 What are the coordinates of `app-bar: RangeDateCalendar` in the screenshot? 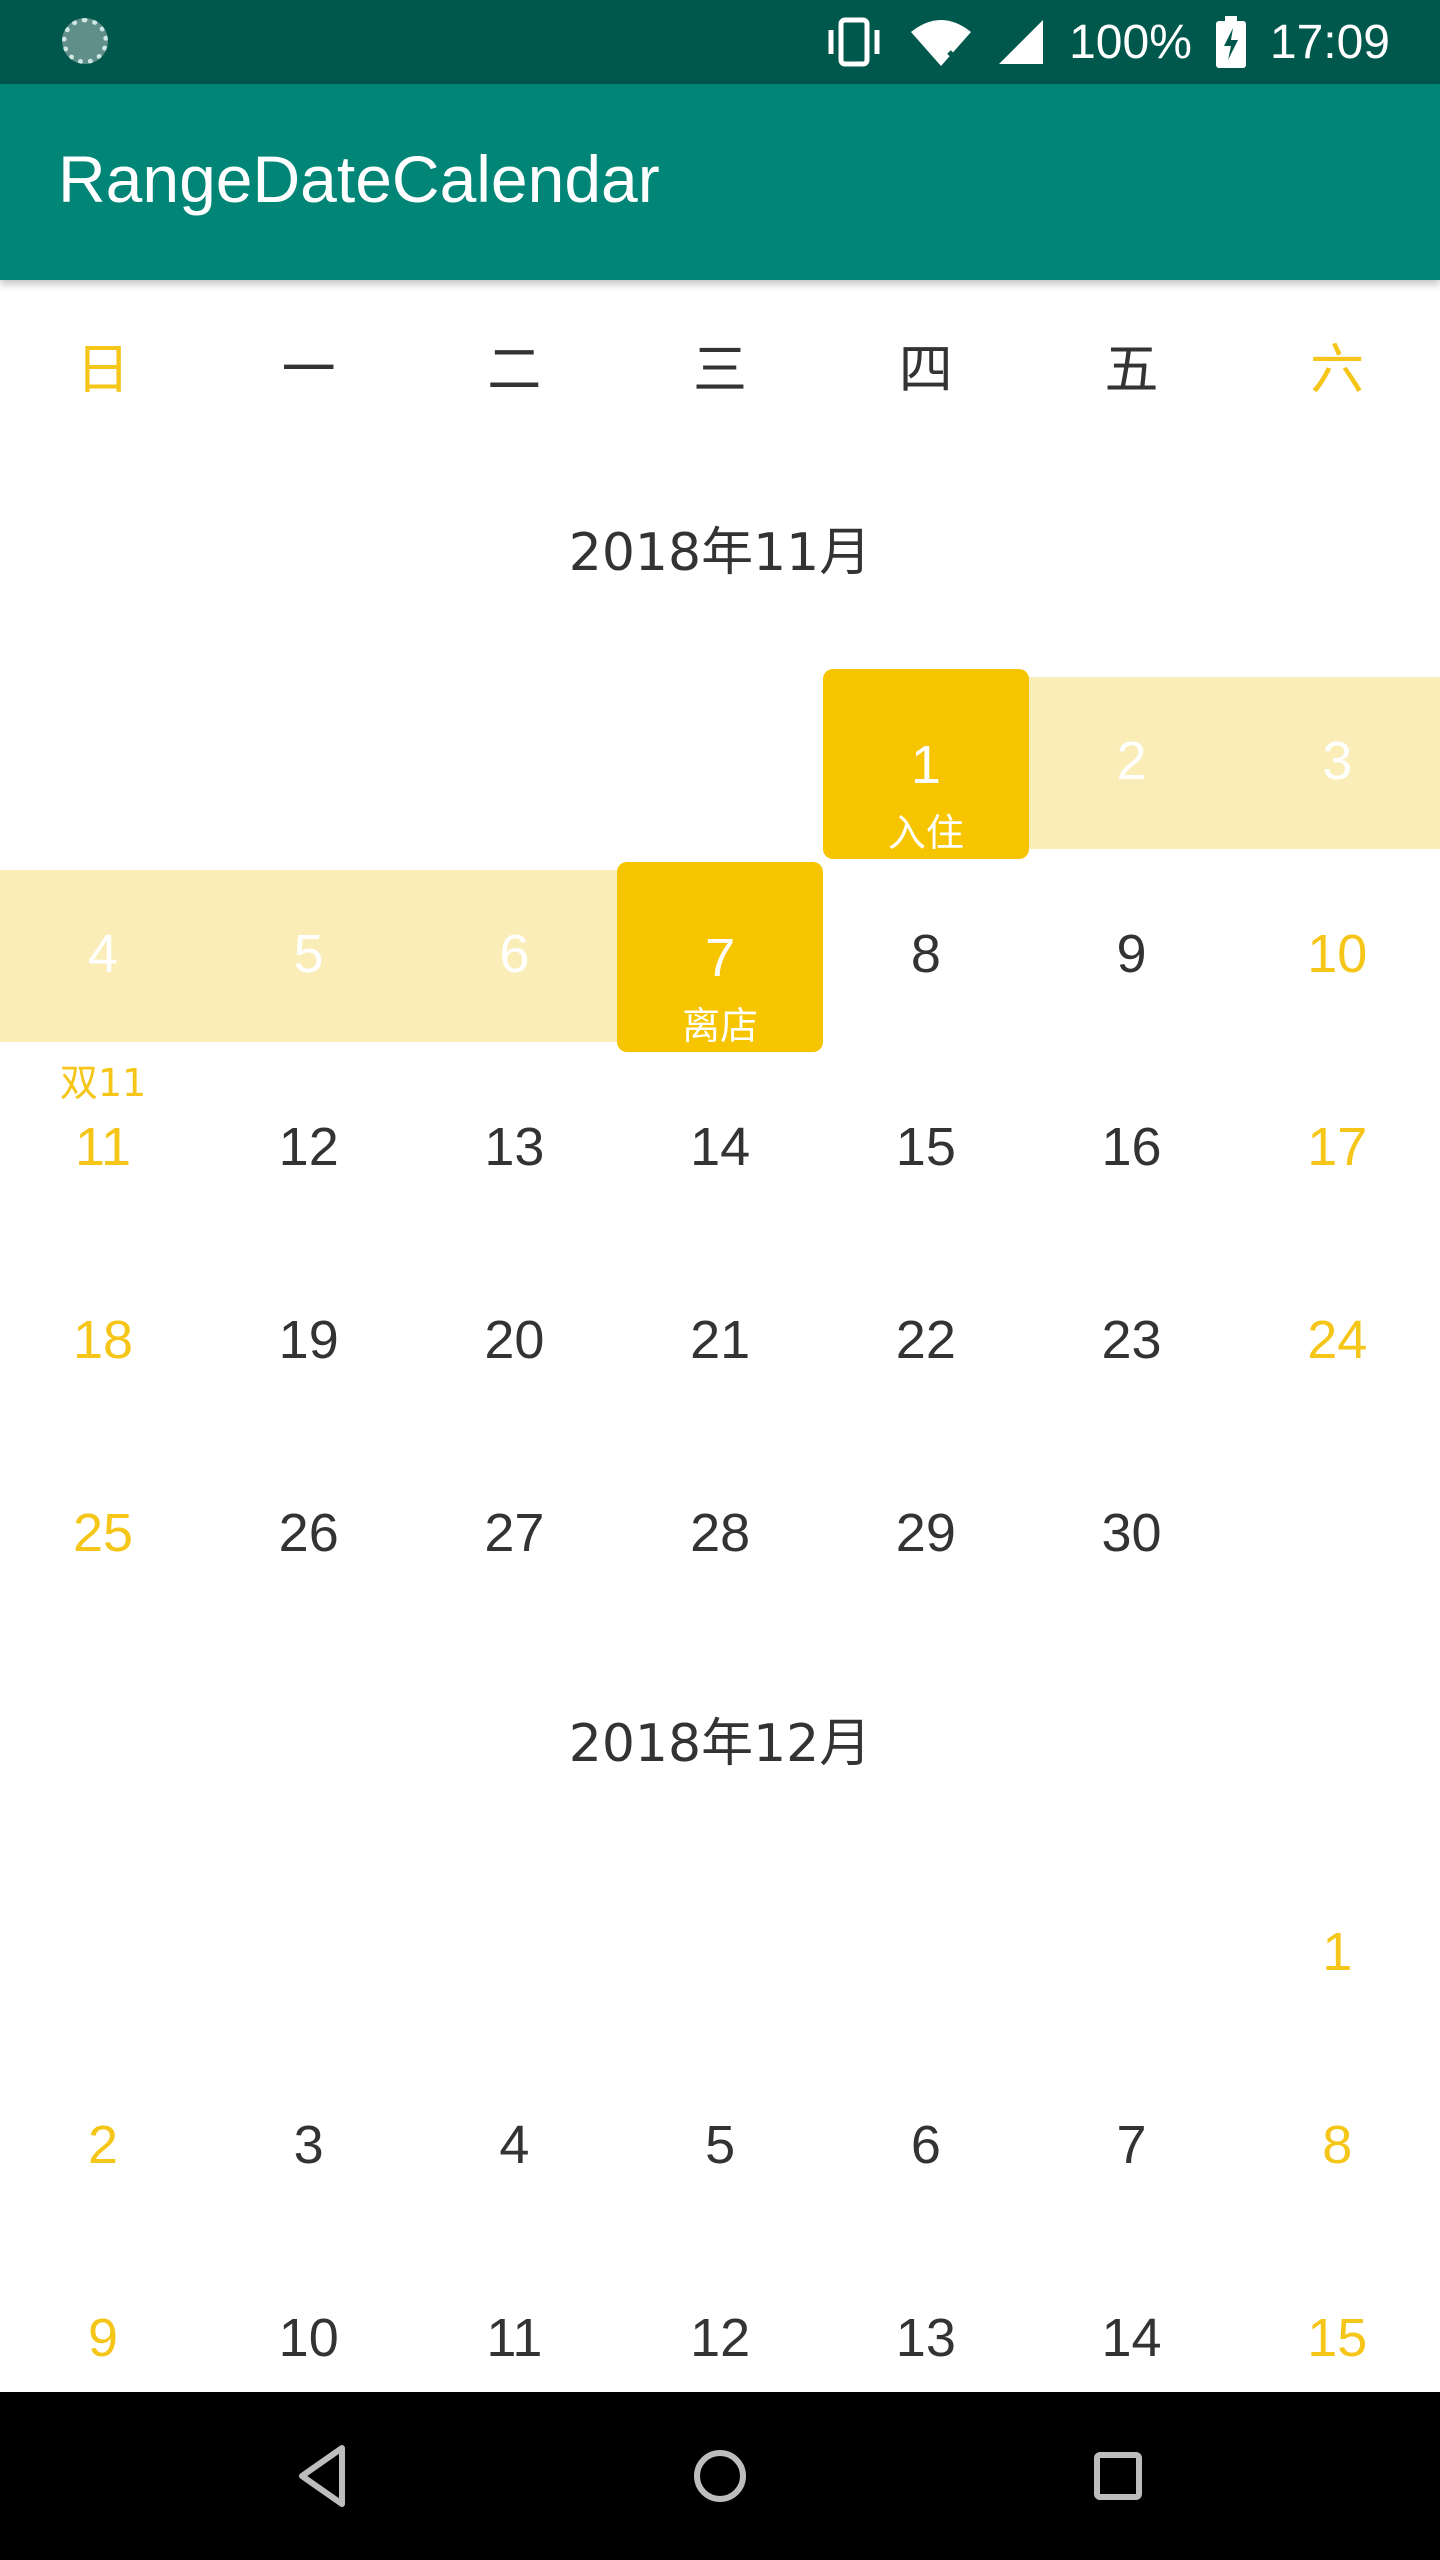 It's located at (720, 182).